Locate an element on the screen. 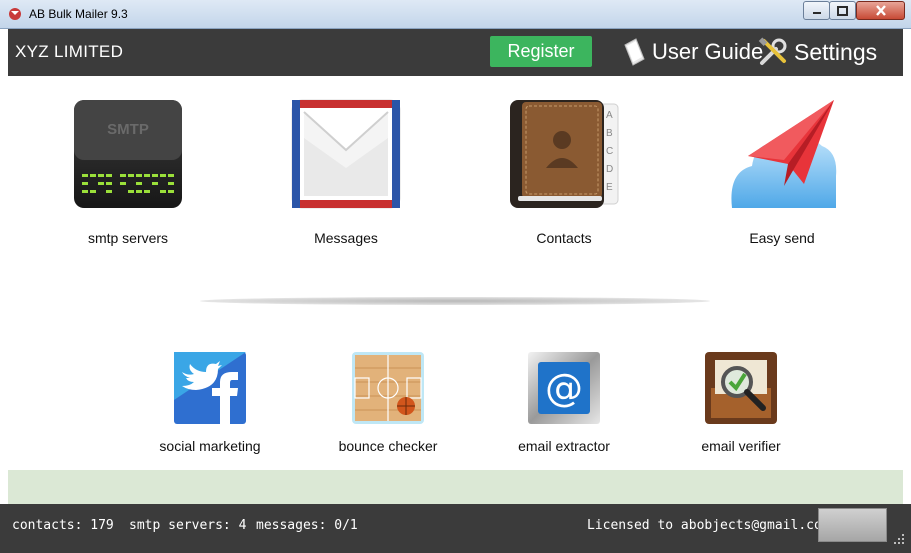 This screenshot has height=553, width=911. email-extractor-label: email extractor is located at coordinates (564, 446).